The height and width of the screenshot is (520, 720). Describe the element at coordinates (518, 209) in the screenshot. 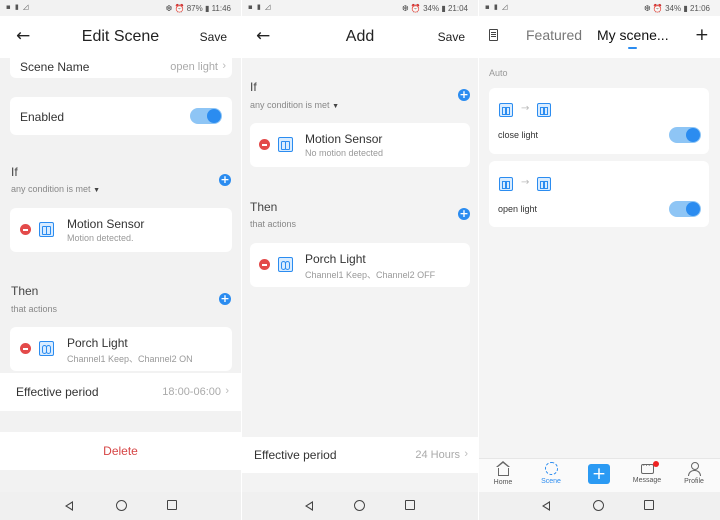

I see `scene-name: open light` at that location.